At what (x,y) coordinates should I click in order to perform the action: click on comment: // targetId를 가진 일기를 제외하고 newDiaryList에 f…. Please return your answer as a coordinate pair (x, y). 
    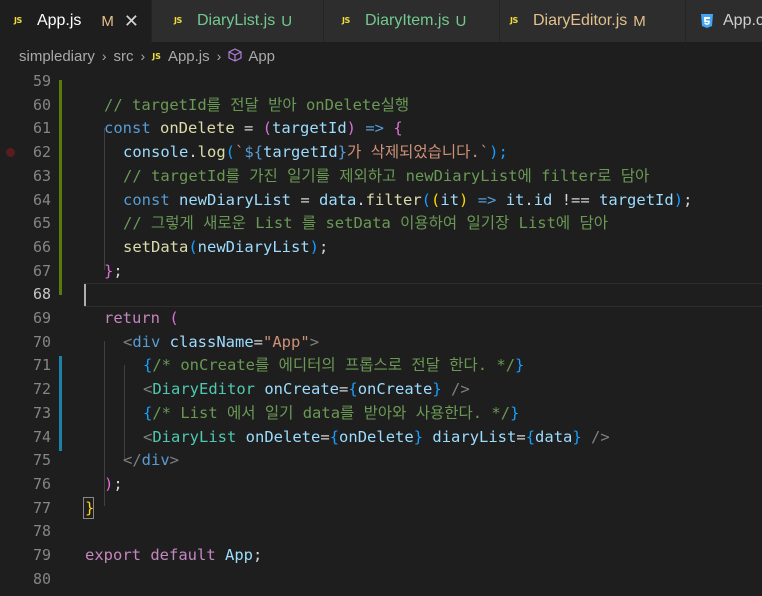
    Looking at the image, I should click on (386, 175).